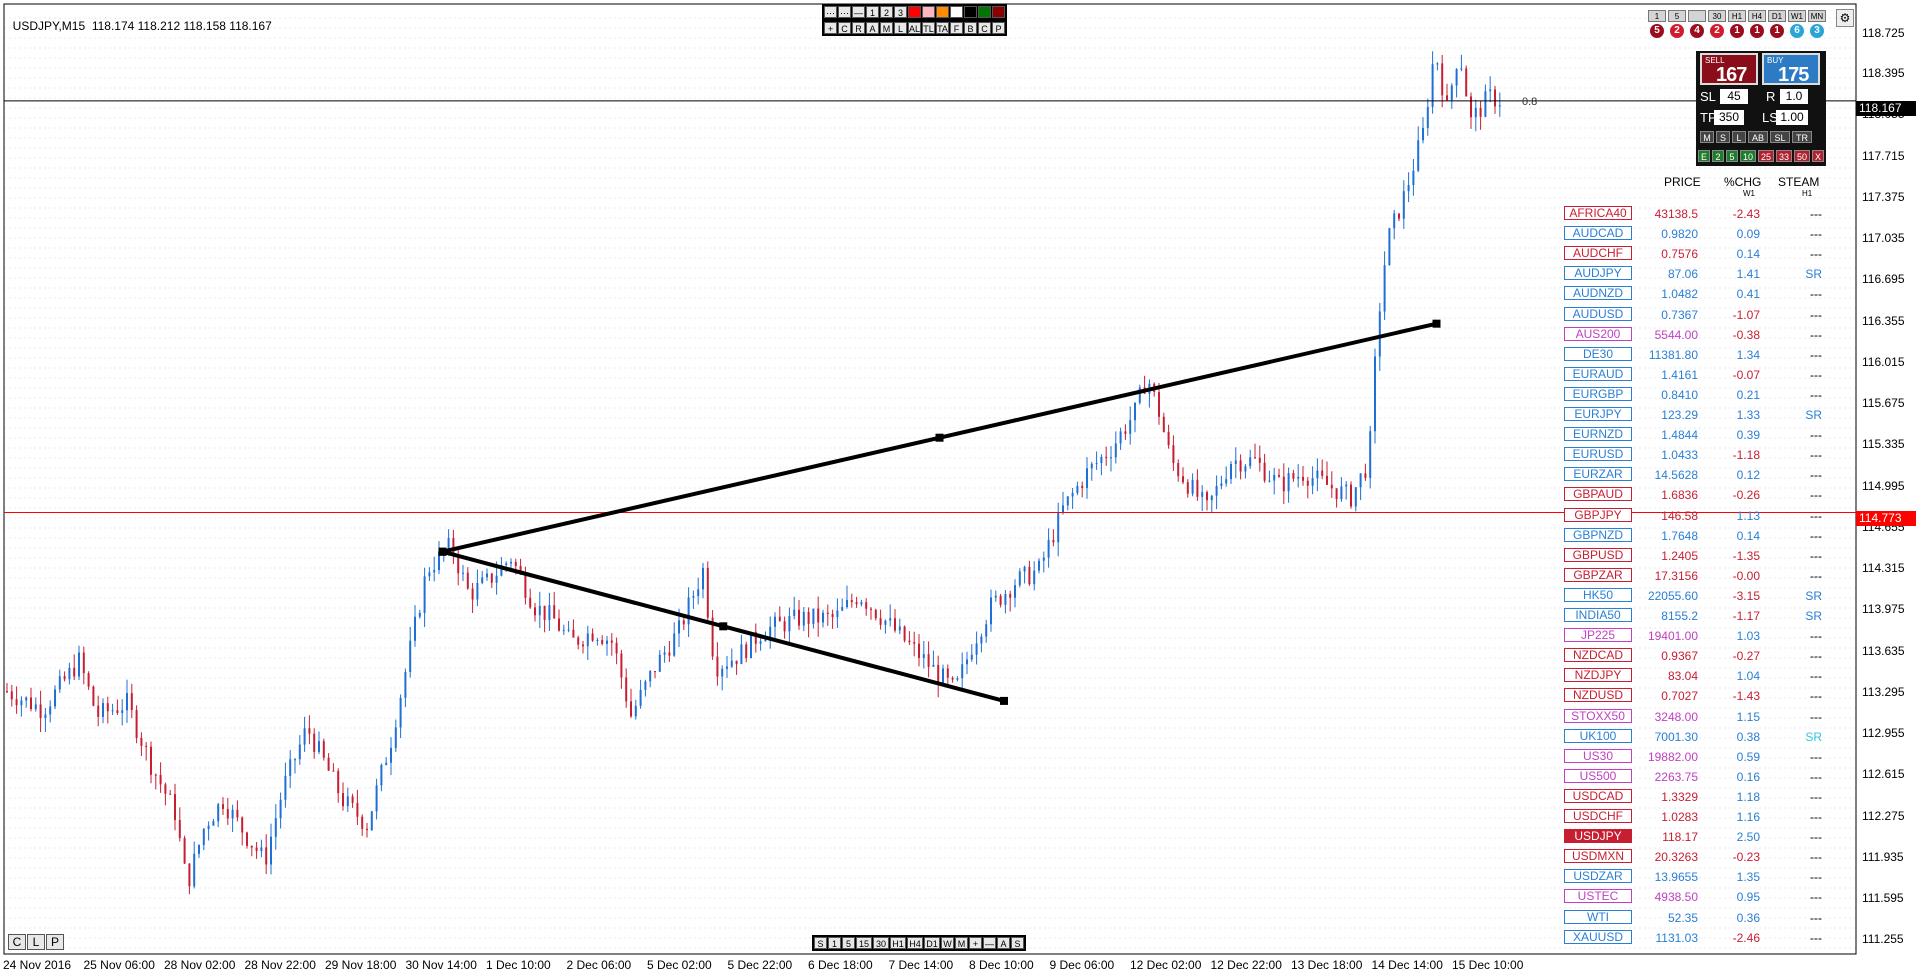  Describe the element at coordinates (1598, 333) in the screenshot. I see `watchlist-symbol-aus200: AUS200` at that location.